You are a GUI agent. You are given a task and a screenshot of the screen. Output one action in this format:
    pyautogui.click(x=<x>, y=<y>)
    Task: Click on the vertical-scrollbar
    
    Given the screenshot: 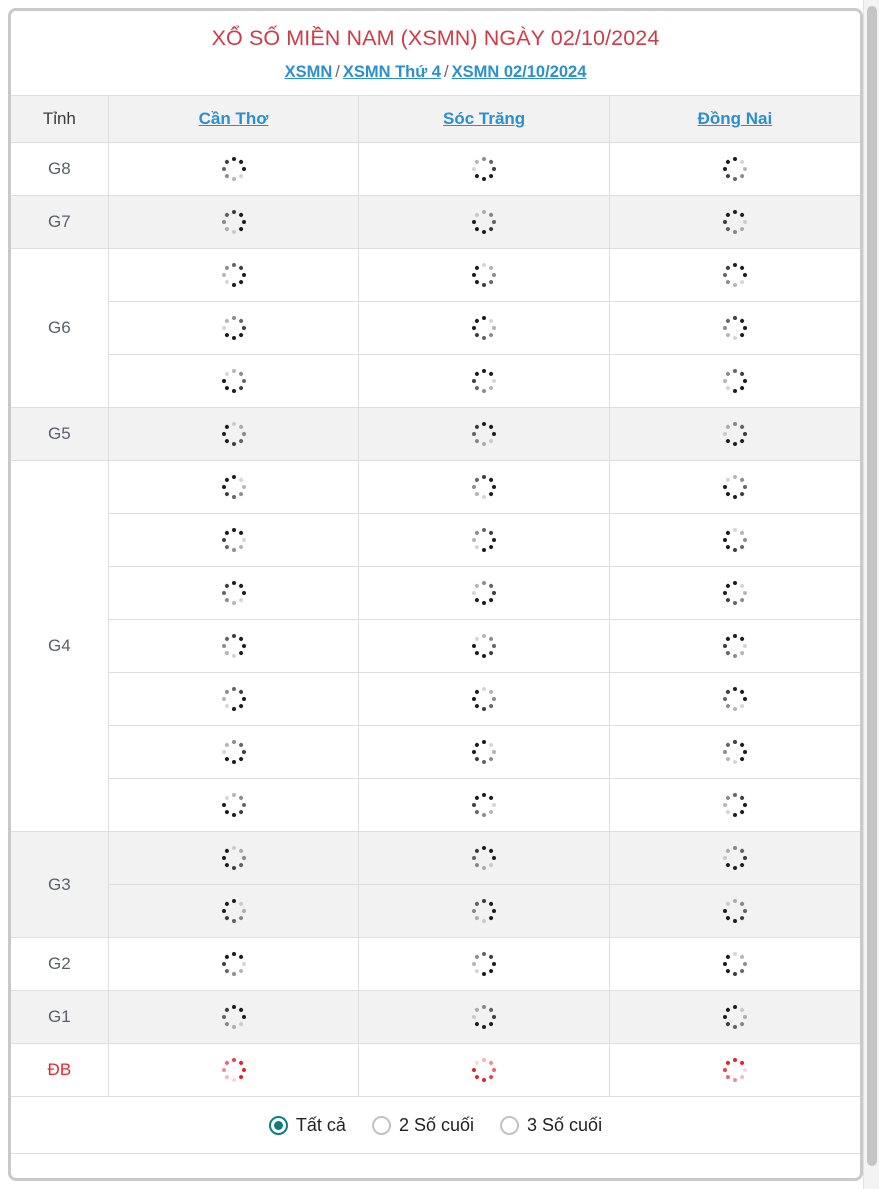 What is the action you would take?
    pyautogui.click(x=871, y=594)
    